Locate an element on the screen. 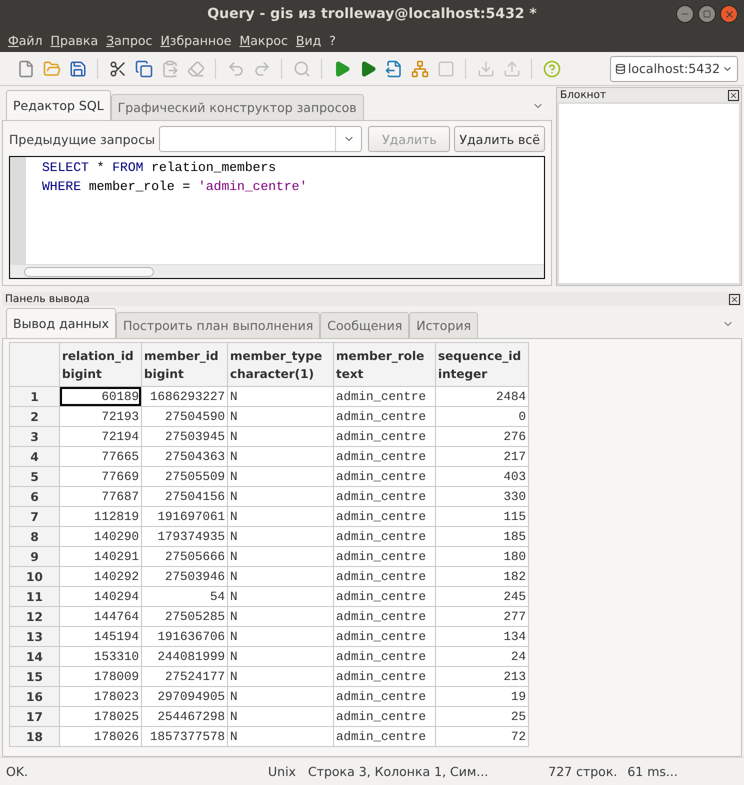 Image resolution: width=744 pixels, height=785 pixels. menu-item: Файл is located at coordinates (25, 40).